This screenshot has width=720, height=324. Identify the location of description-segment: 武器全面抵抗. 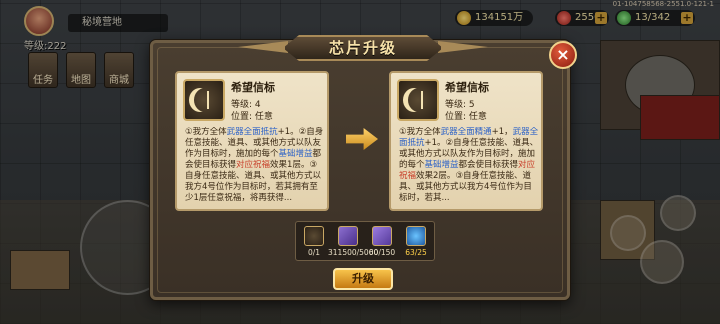
(252, 132).